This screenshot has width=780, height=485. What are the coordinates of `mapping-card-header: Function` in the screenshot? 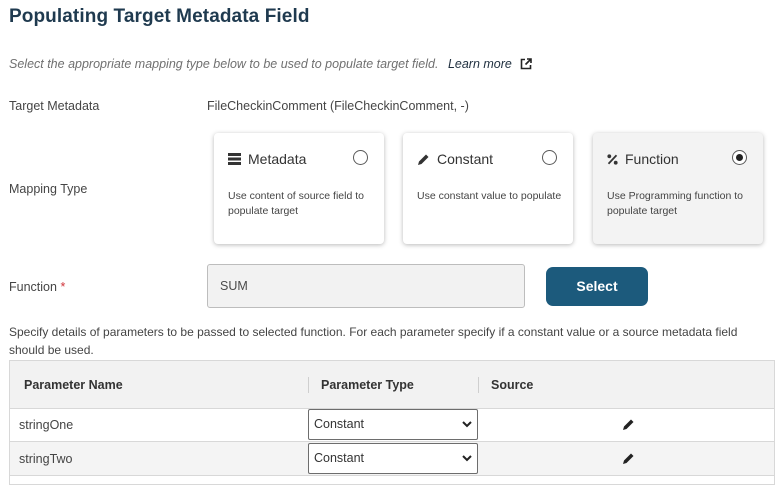 It's located at (643, 159).